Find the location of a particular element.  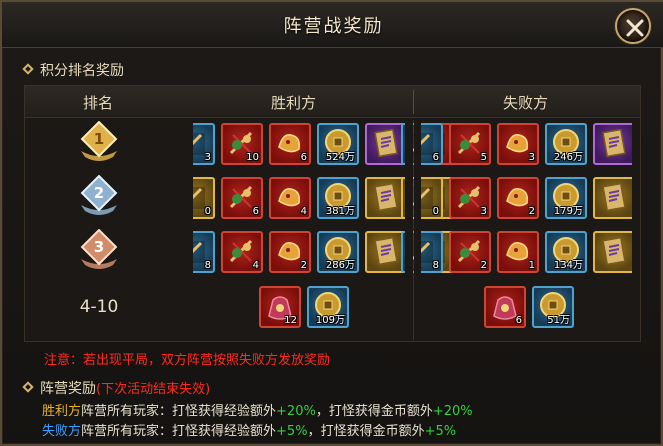

rank-section-title: 积分排名奖励 is located at coordinates (82, 71).